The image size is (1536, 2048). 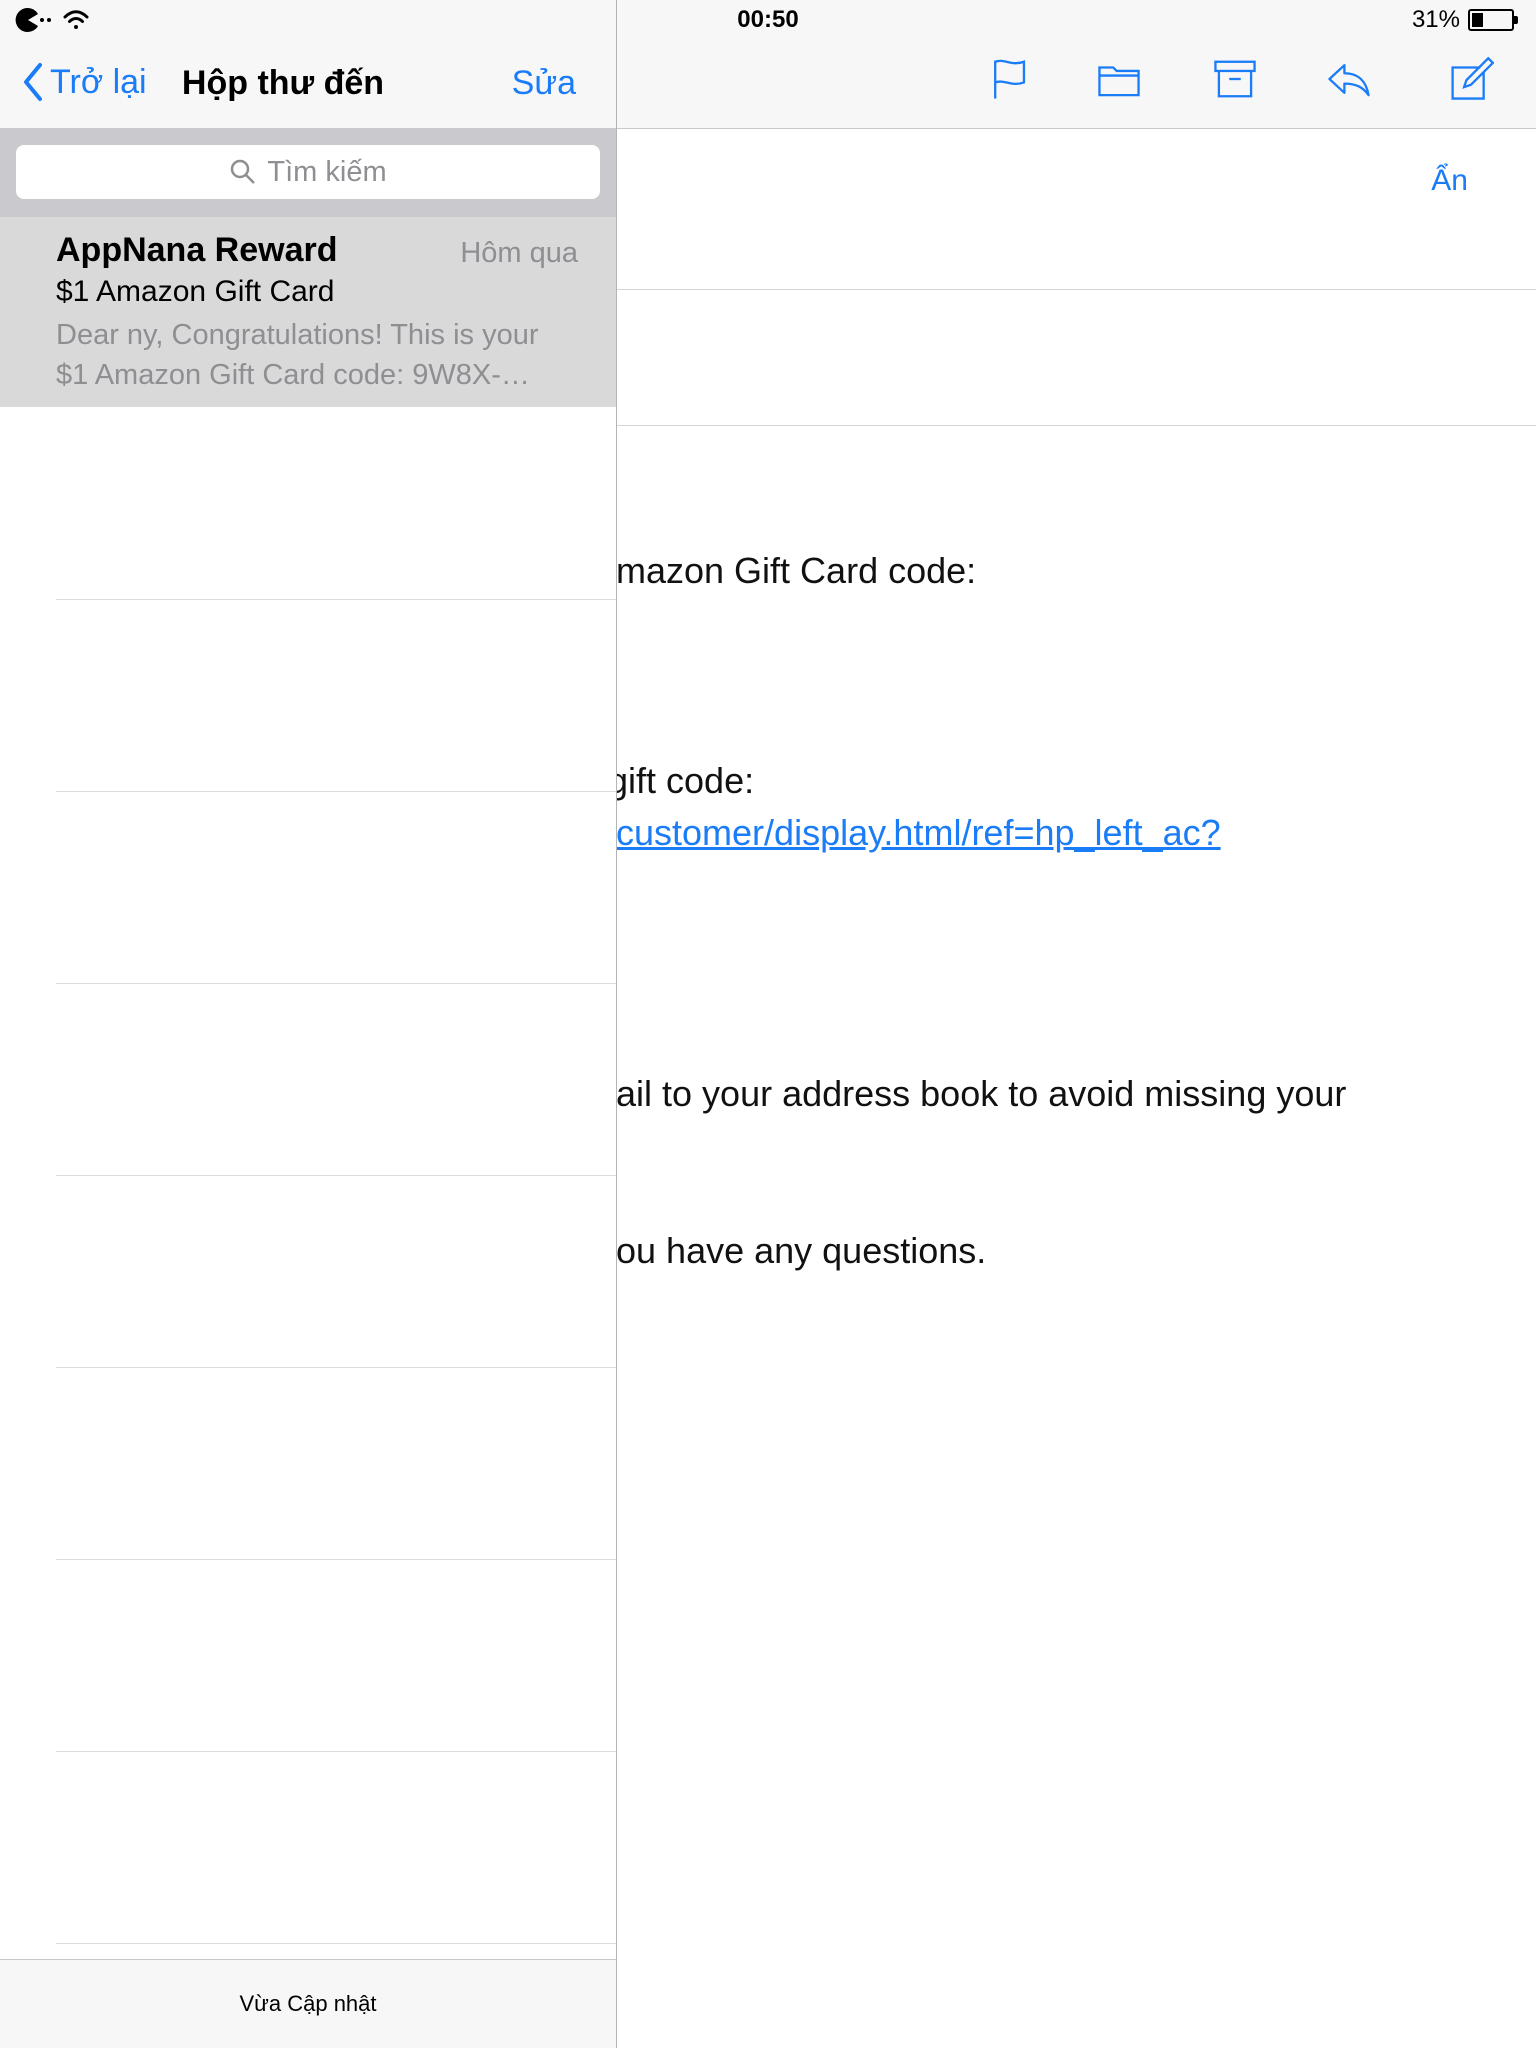 I want to click on reply-icon, so click(x=1349, y=80).